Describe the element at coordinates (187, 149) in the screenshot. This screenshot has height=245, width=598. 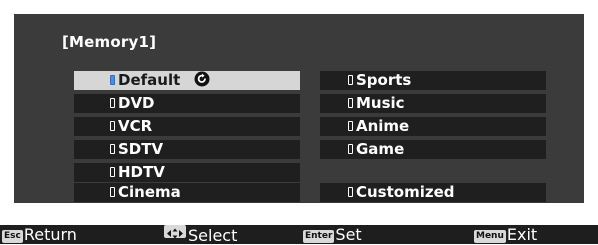
I see `option-sdtv: SDTV` at that location.